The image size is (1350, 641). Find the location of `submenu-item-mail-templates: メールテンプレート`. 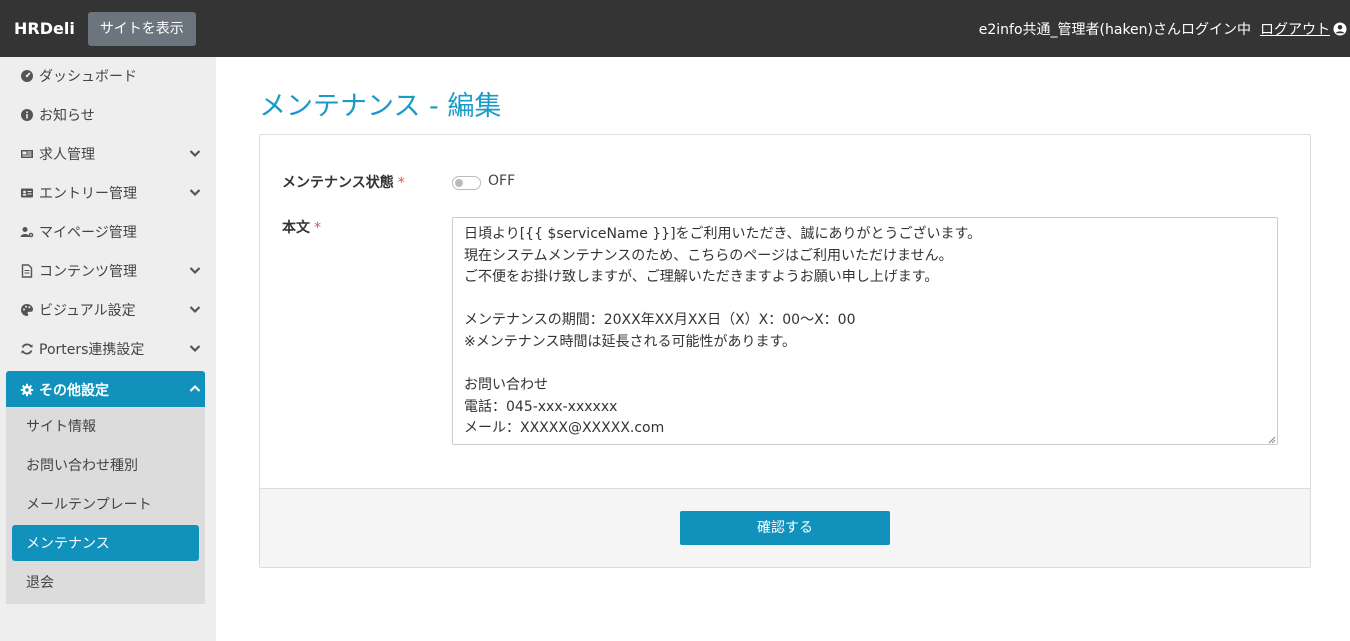

submenu-item-mail-templates: メールテンプレート is located at coordinates (105, 504).